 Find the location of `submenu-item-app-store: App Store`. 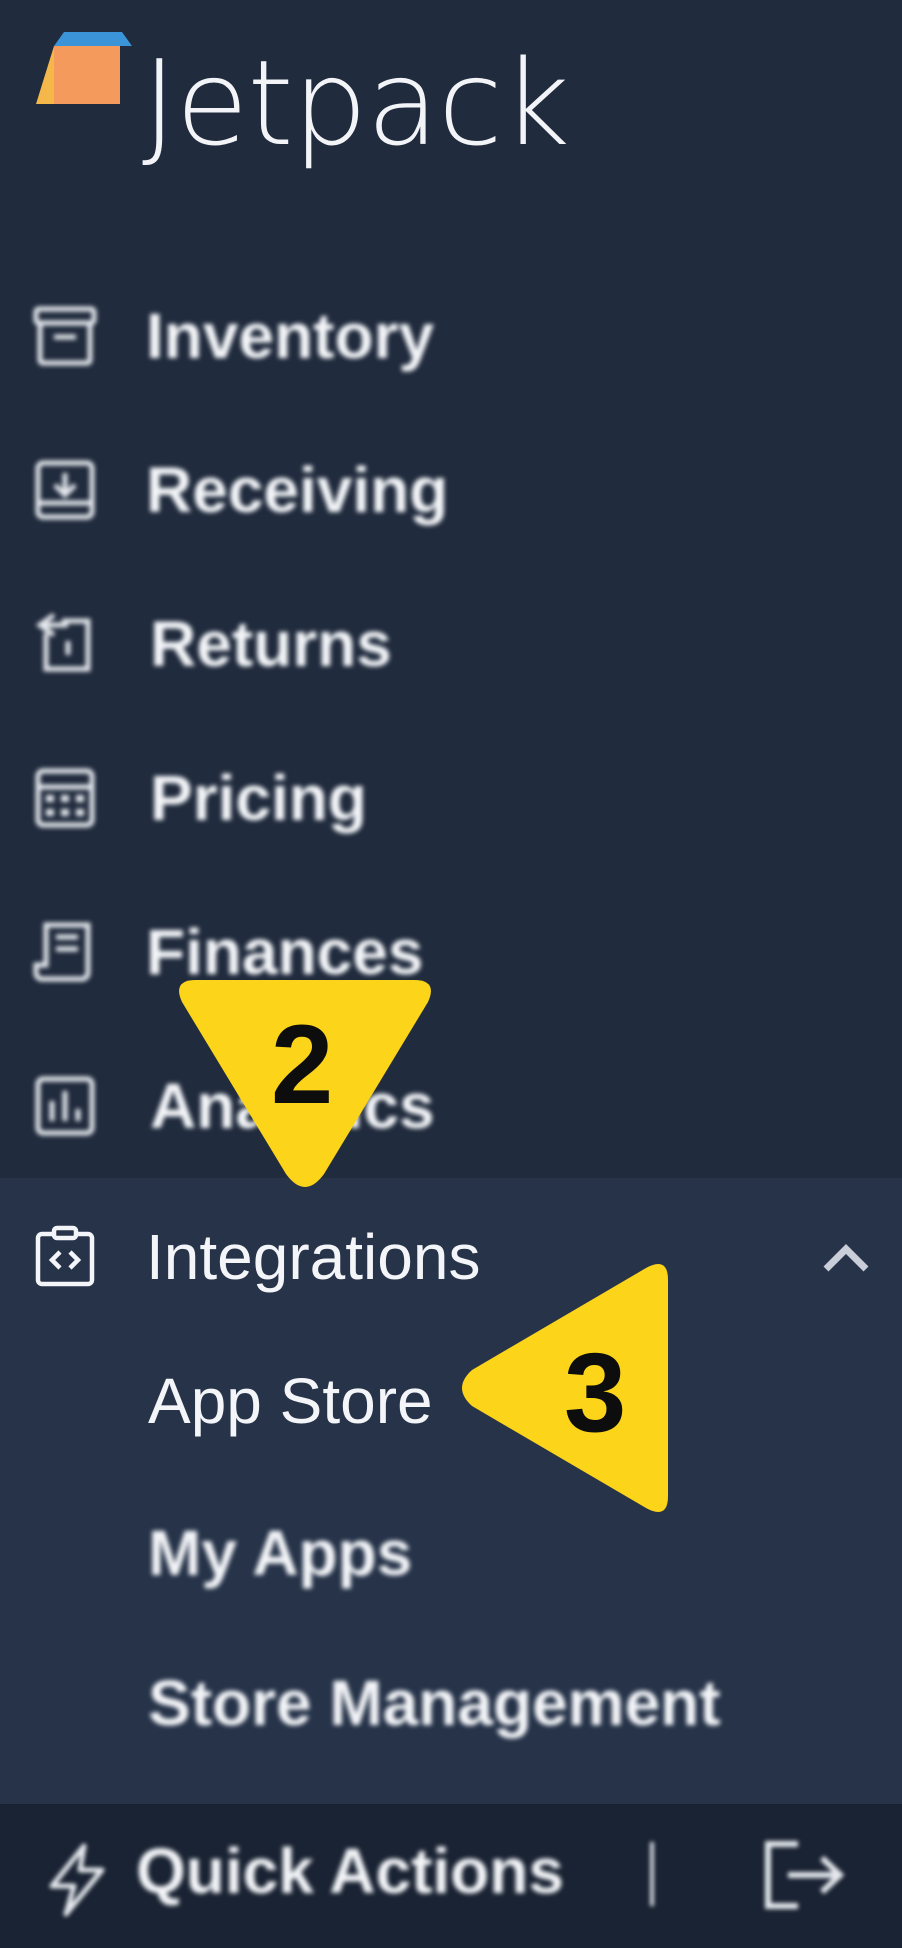

submenu-item-app-store: App Store is located at coordinates (290, 1401).